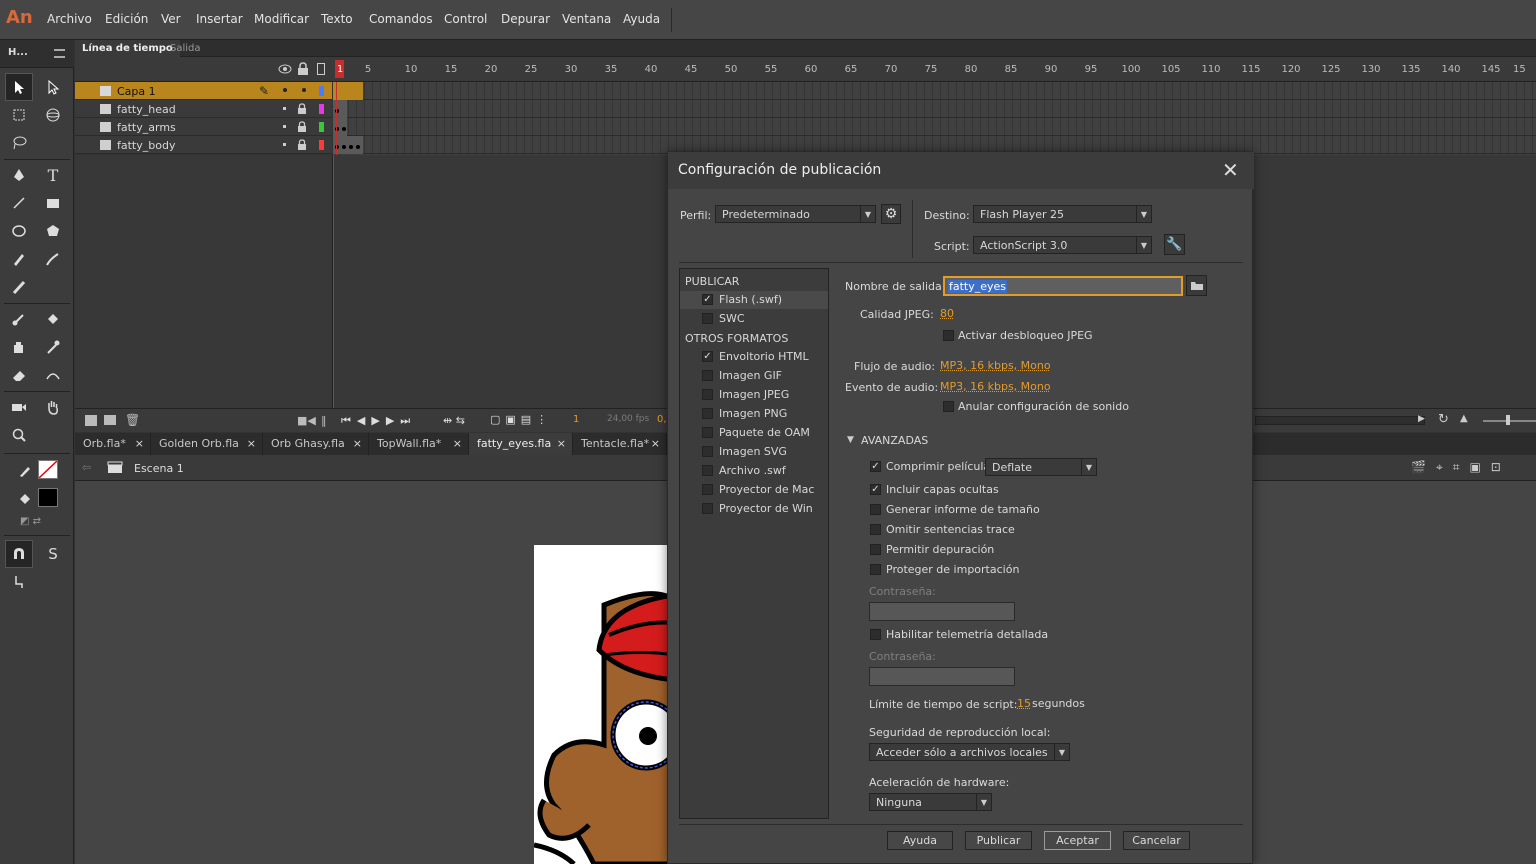  Describe the element at coordinates (203, 109) in the screenshot. I see `layer-row-fatty-head: fatty_head` at that location.